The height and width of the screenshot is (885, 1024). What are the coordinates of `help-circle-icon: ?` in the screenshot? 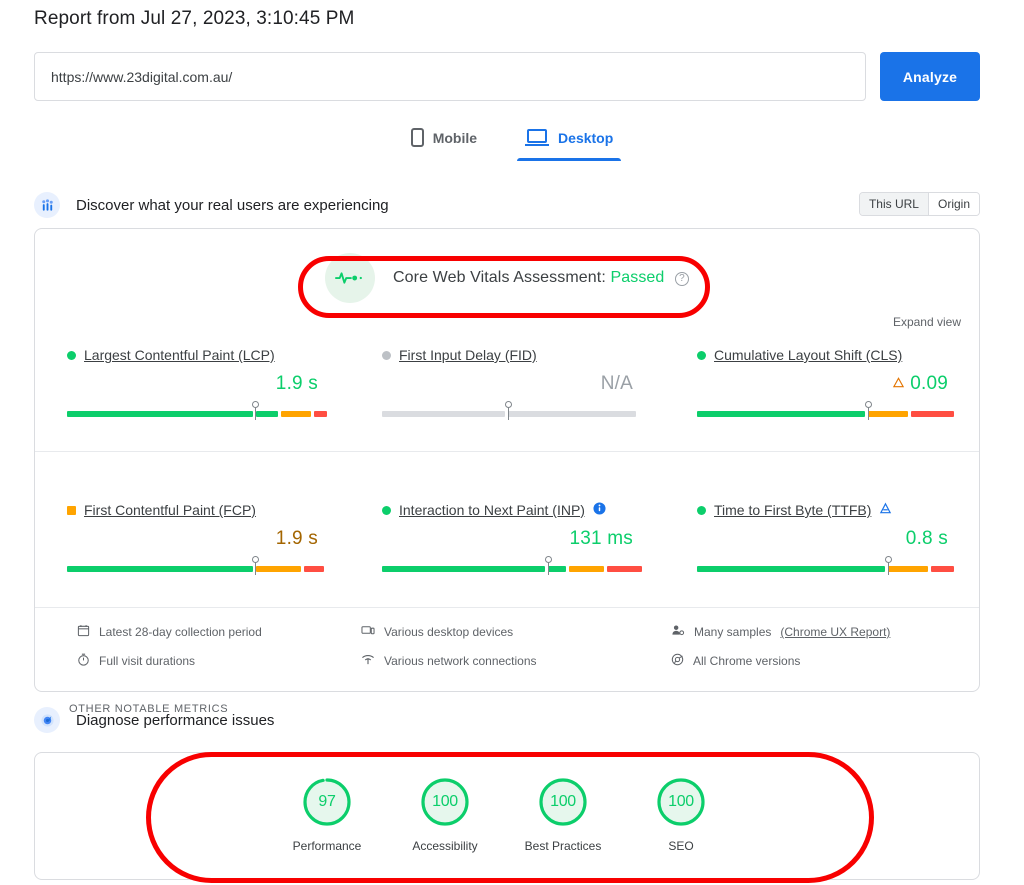 It's located at (681, 279).